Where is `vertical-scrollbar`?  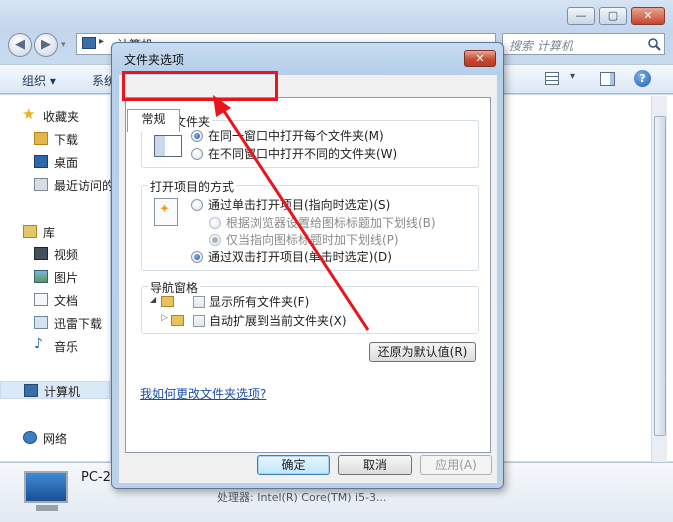 vertical-scrollbar is located at coordinates (659, 280).